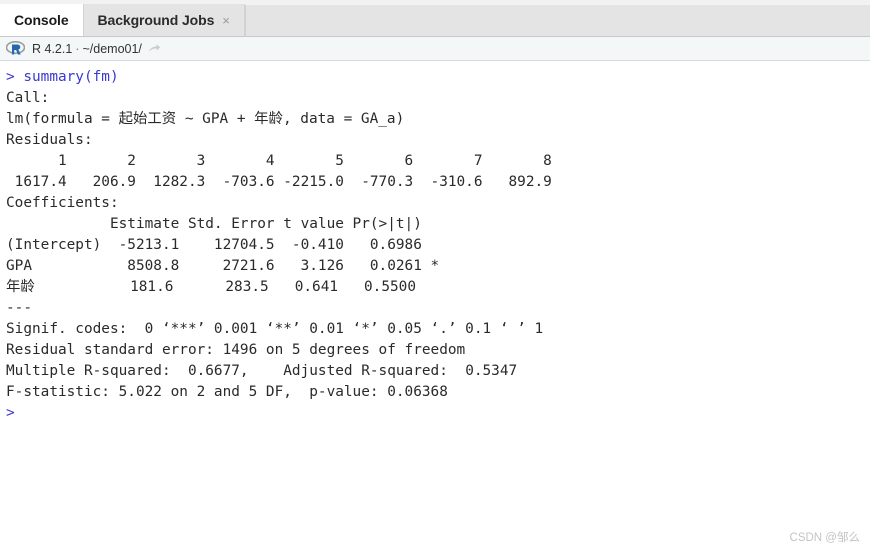 The width and height of the screenshot is (870, 552). What do you see at coordinates (220, 287) in the screenshot?
I see `console-line-coefficient-age: 年龄 181.6 283.5 0.641 0.5500` at bounding box center [220, 287].